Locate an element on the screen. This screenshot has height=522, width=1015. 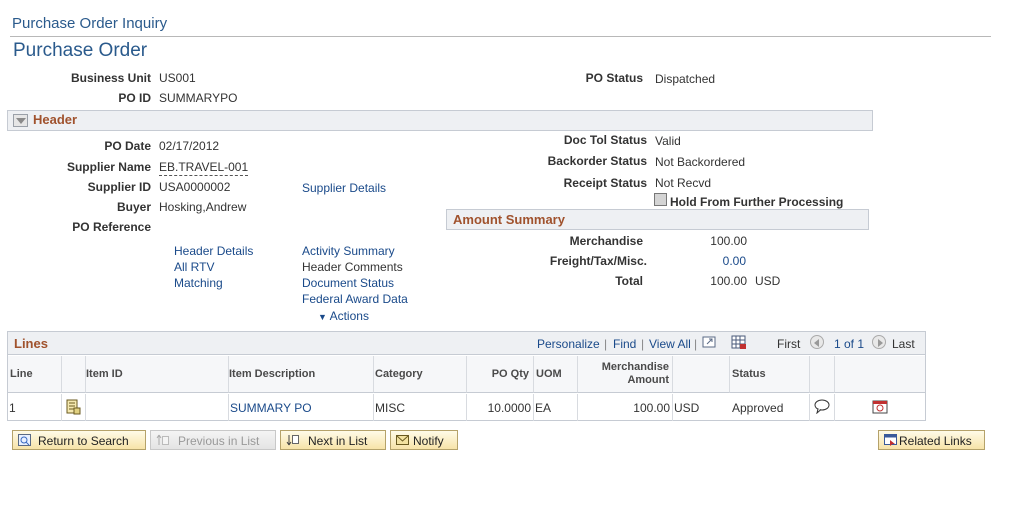
col-currency is located at coordinates (701, 374).